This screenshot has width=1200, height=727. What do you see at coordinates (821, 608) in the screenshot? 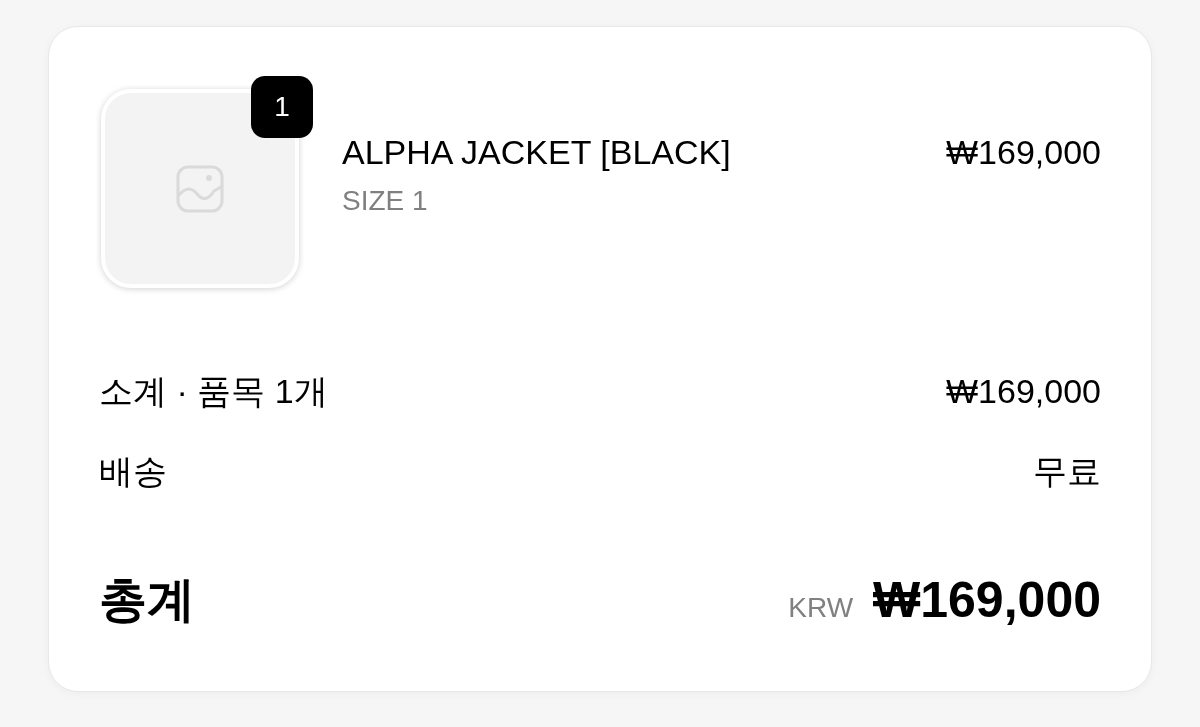
I see `currency-code: KRW` at bounding box center [821, 608].